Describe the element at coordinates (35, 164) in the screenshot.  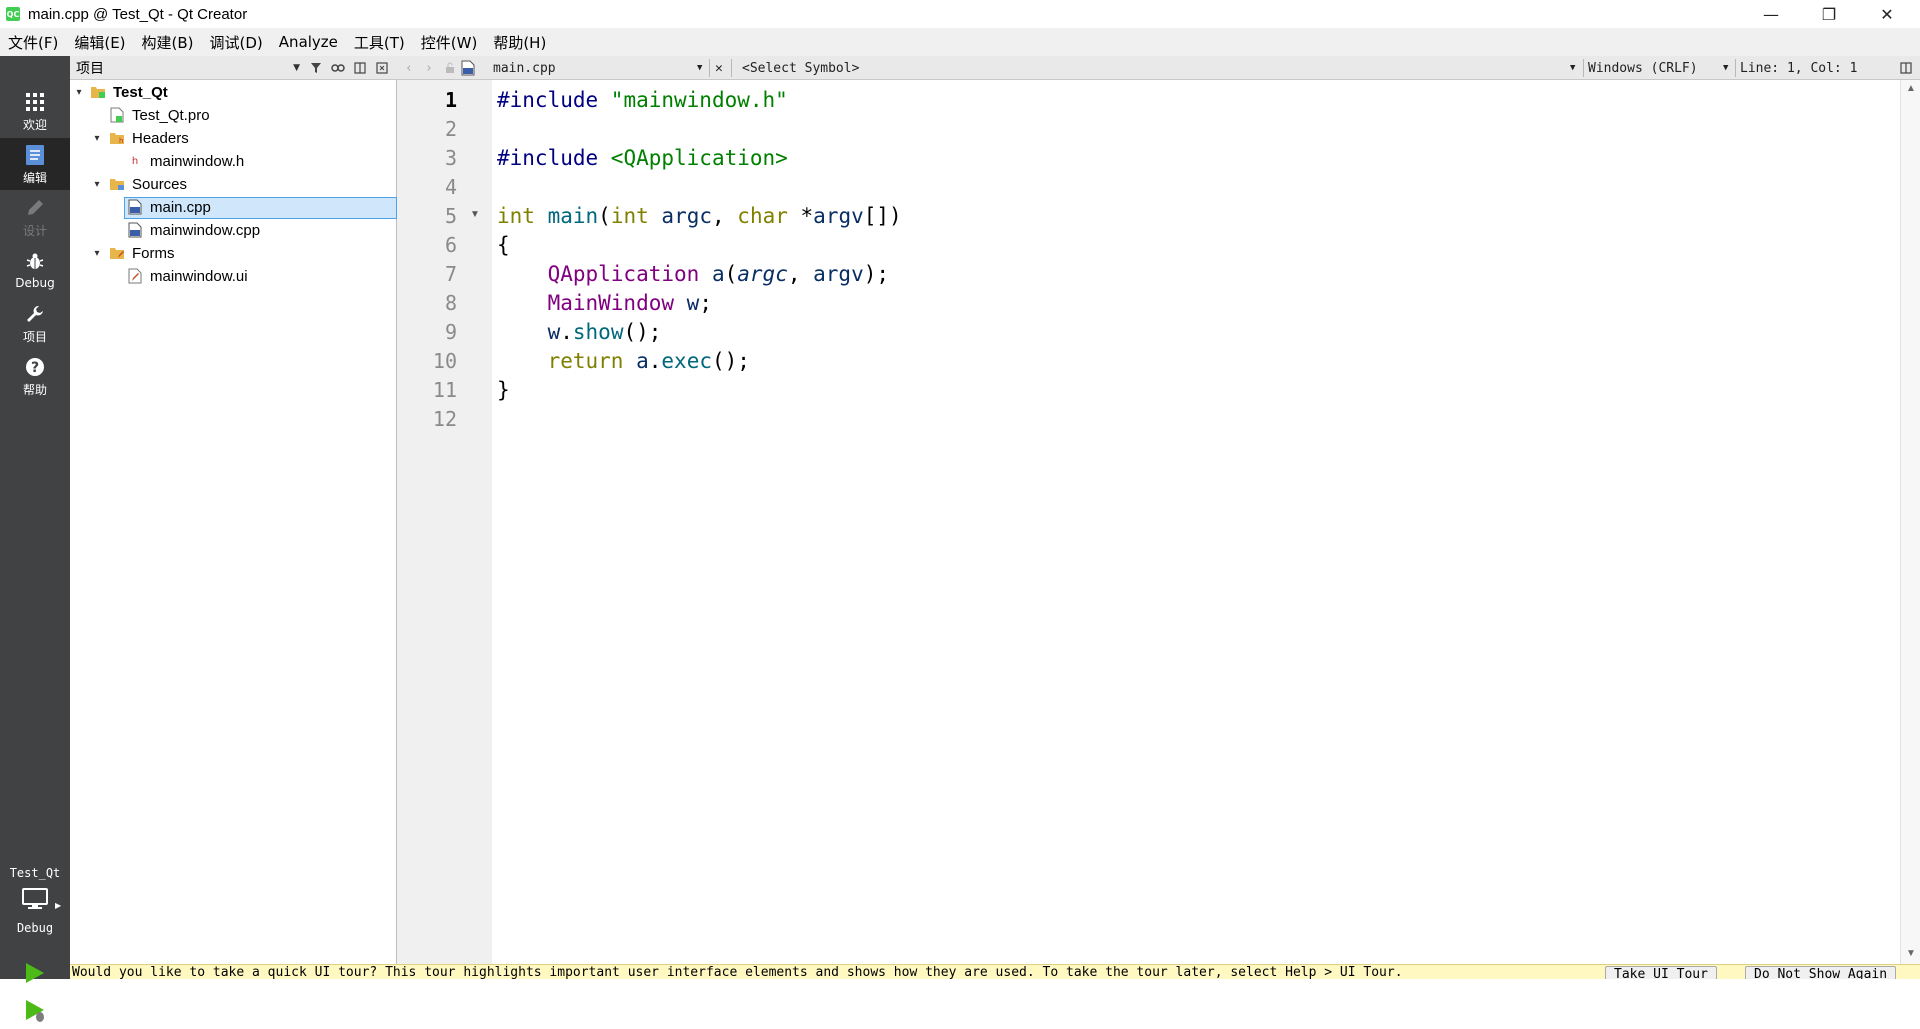
I see `mode-edit: 编辑` at that location.